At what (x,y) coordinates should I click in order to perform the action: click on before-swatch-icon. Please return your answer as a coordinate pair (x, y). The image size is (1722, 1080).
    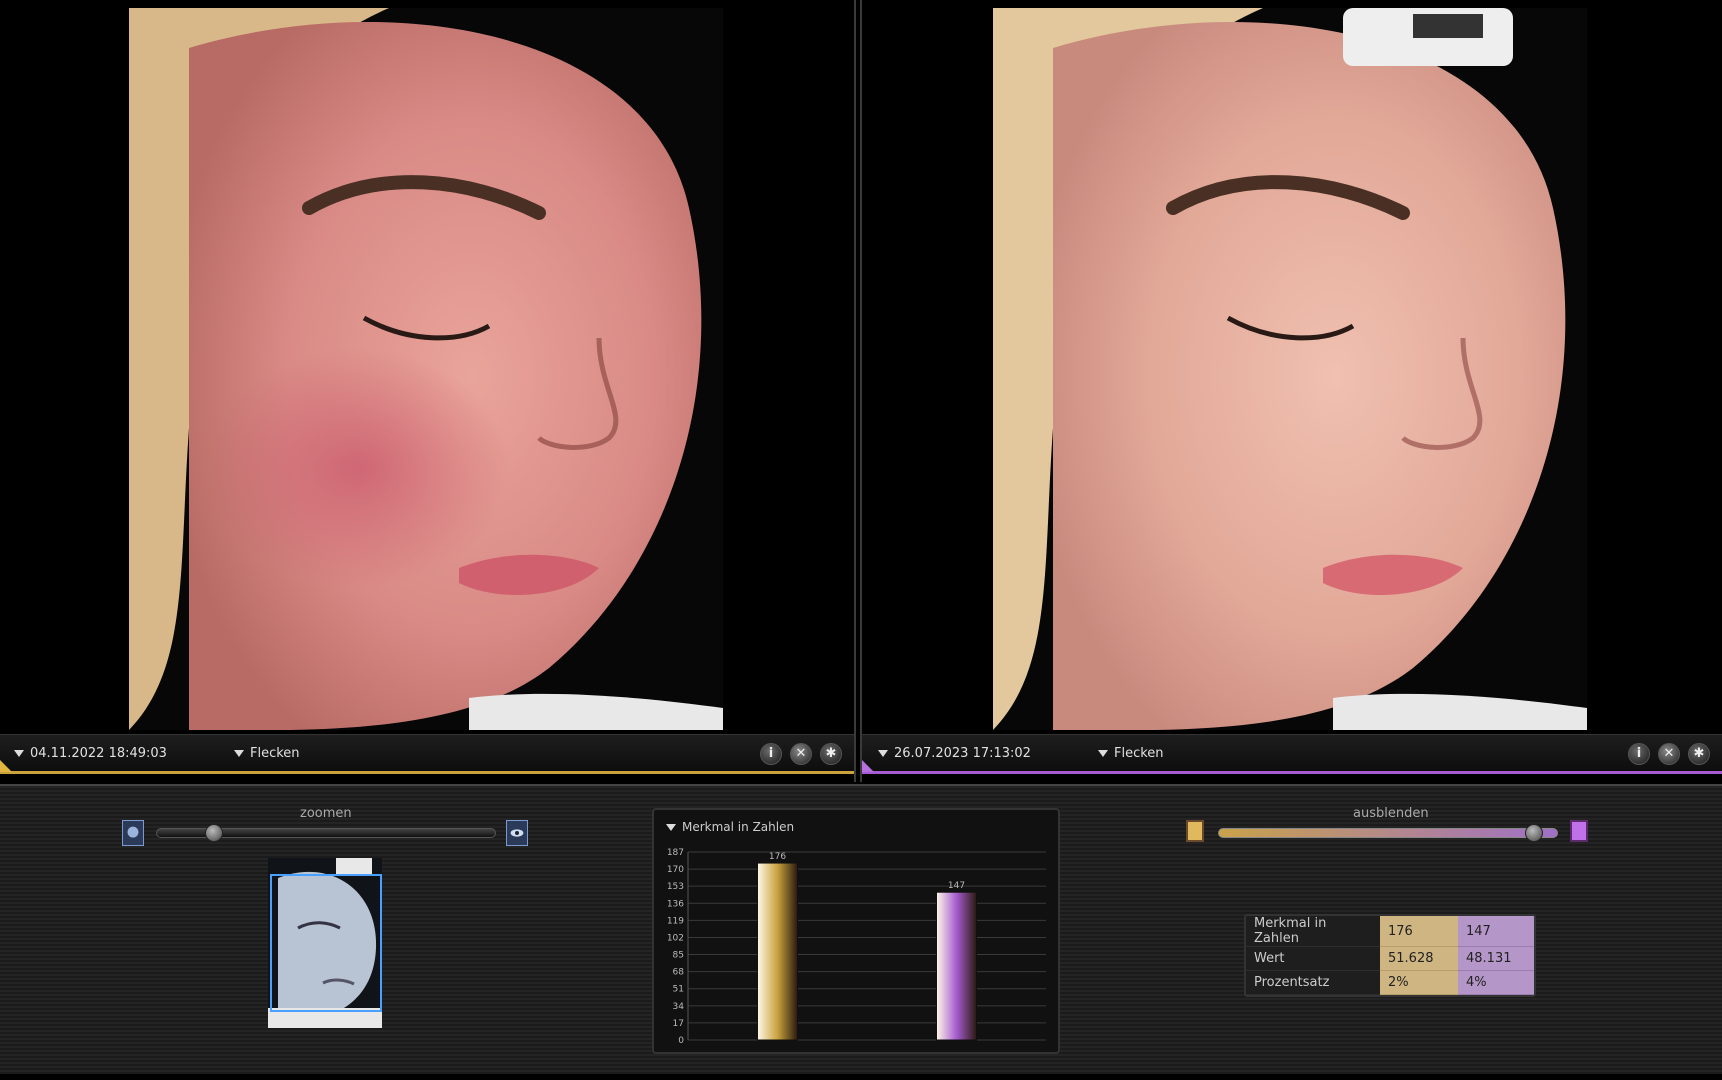
    Looking at the image, I should click on (1195, 831).